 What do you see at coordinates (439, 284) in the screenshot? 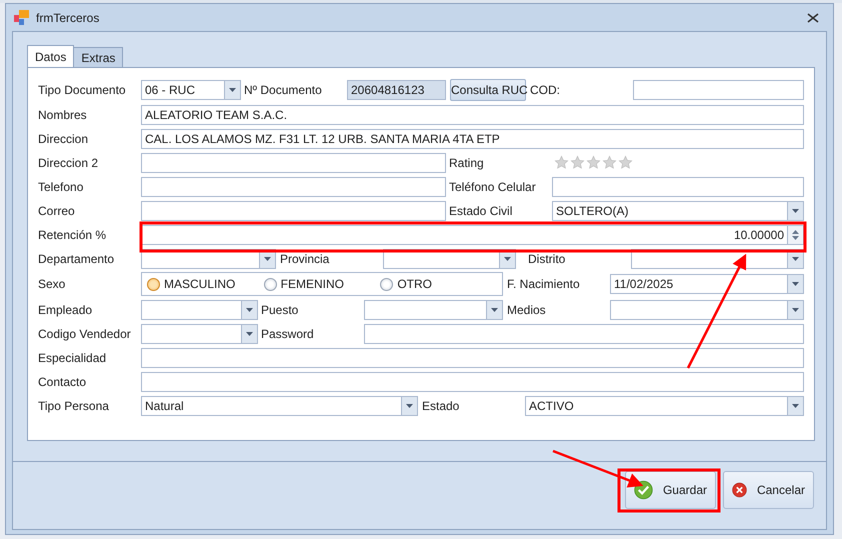
I see `radio-option: OTRO` at bounding box center [439, 284].